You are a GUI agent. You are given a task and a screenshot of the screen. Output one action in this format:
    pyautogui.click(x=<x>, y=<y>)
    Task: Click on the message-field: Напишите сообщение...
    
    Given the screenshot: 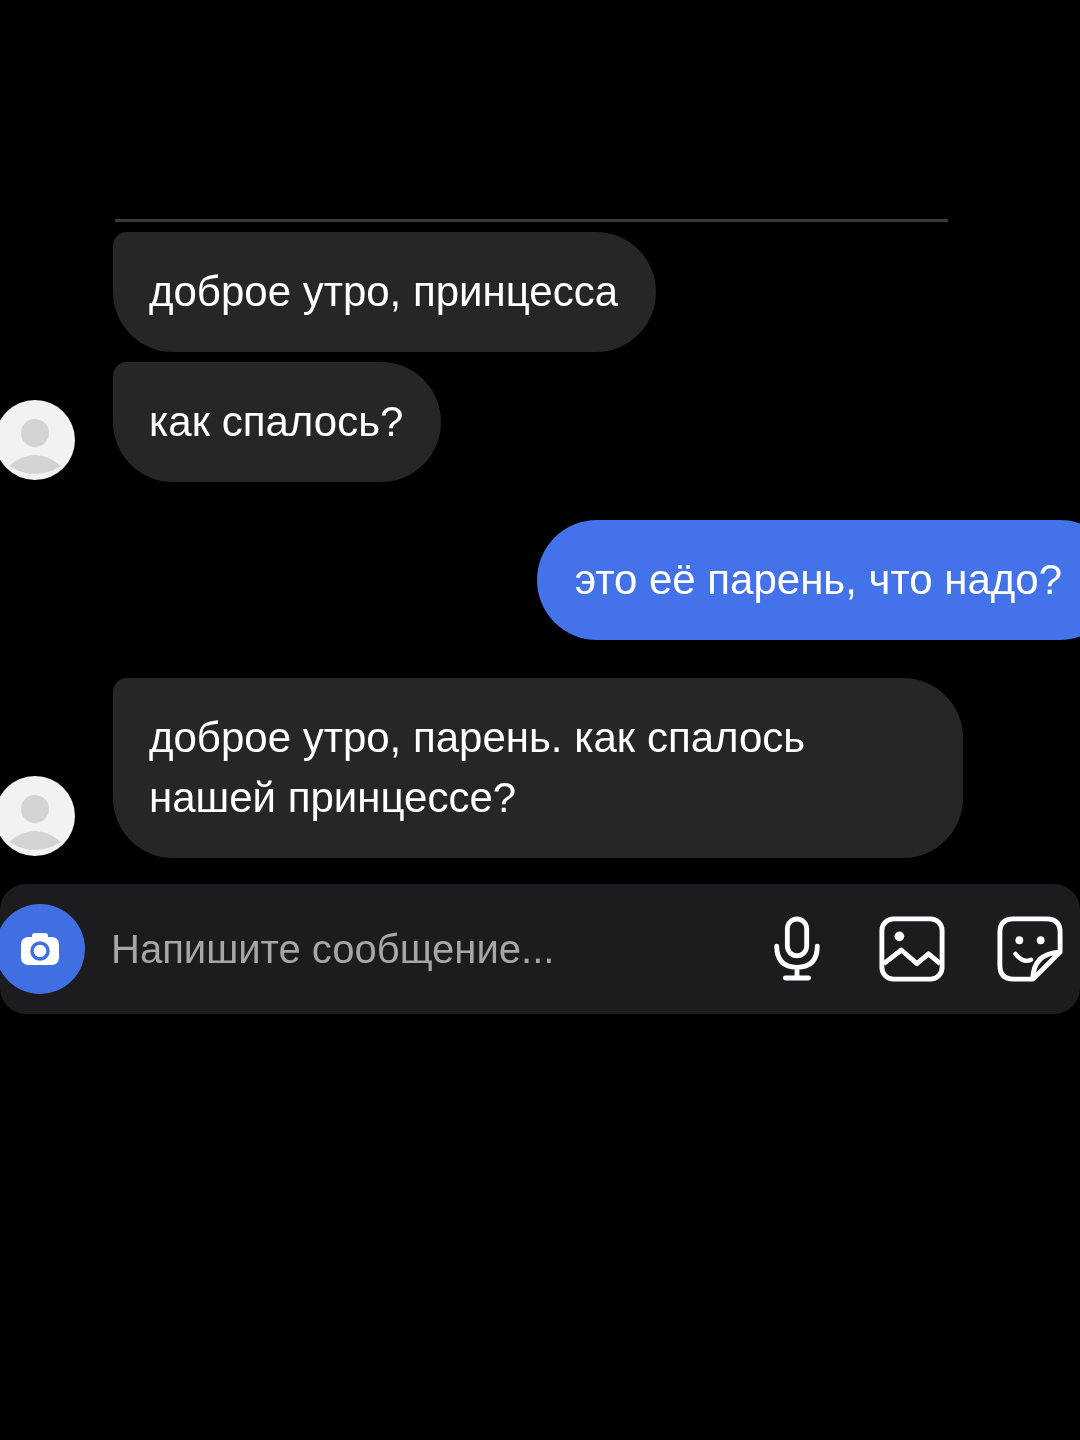 What is the action you would take?
    pyautogui.click(x=439, y=949)
    